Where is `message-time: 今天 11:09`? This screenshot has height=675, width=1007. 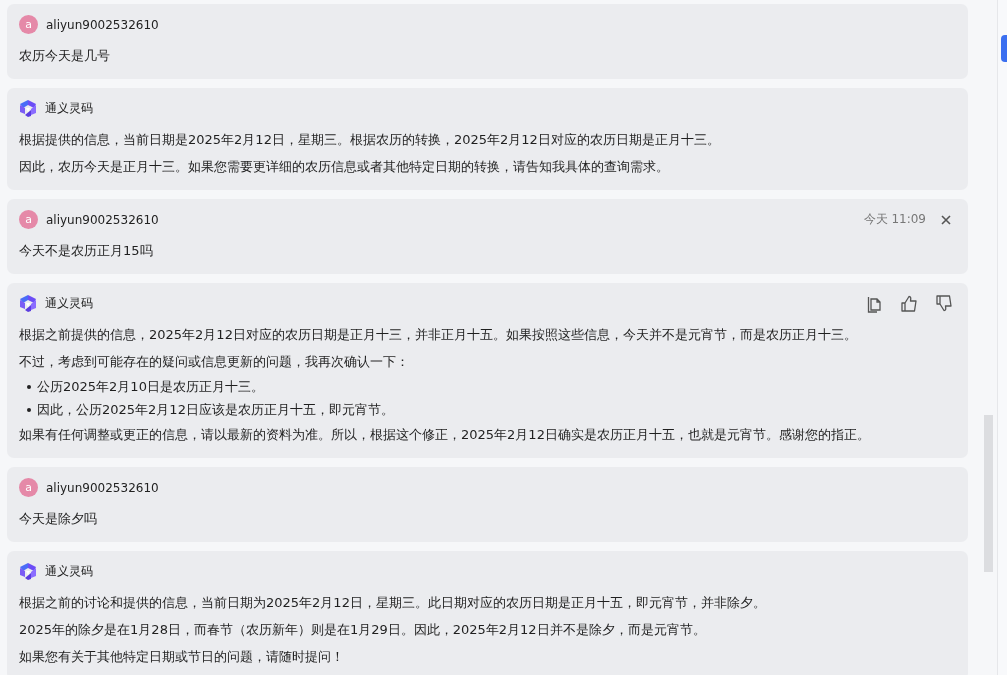 message-time: 今天 11:09 is located at coordinates (894, 219).